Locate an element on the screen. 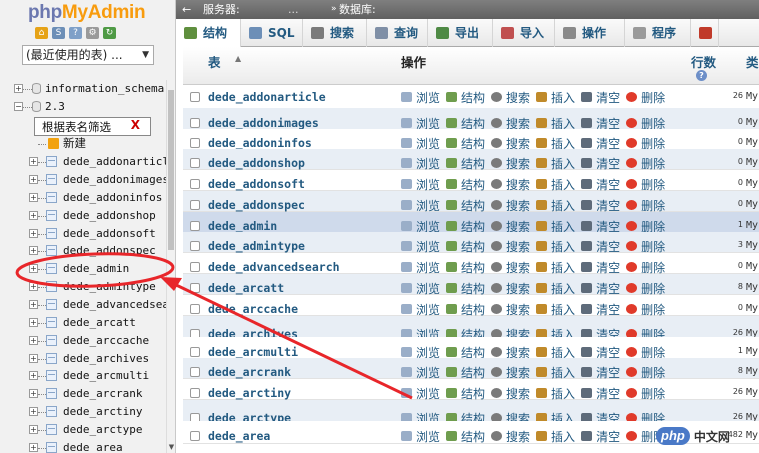  scrollbar-thumb is located at coordinates (171, 170).